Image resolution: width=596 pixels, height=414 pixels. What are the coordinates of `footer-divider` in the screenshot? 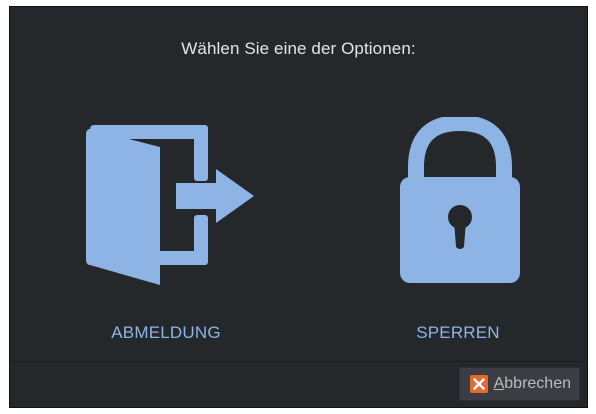 It's located at (298, 361).